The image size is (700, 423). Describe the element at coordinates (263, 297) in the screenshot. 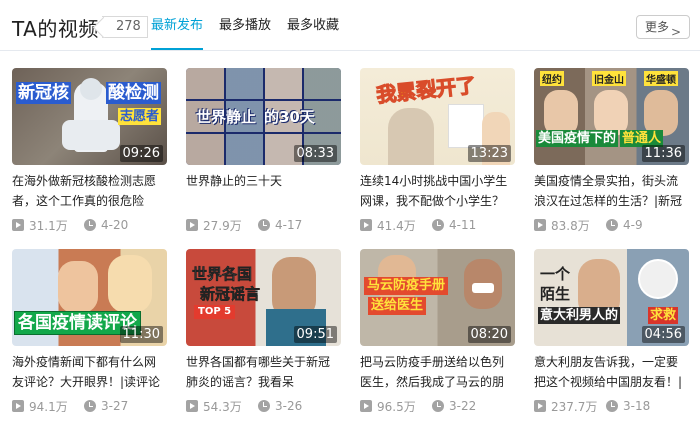

I see `video-thumbnail: 世界各国 新冠谣言 TOP 5 09:51` at that location.